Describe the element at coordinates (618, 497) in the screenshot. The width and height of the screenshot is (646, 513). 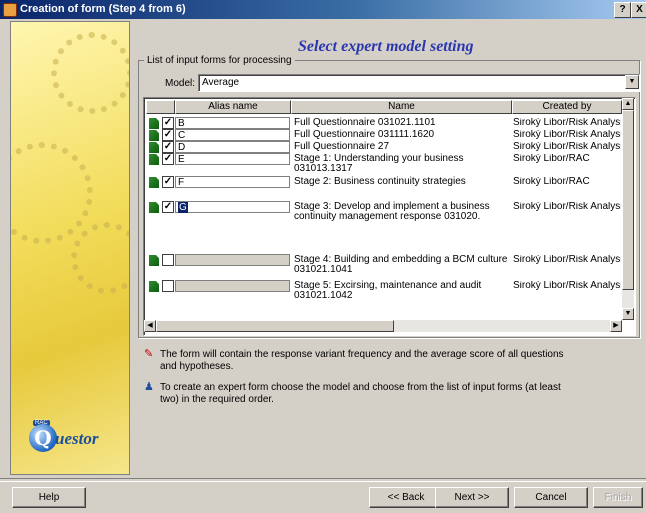
I see `finish-button: Finish` at that location.